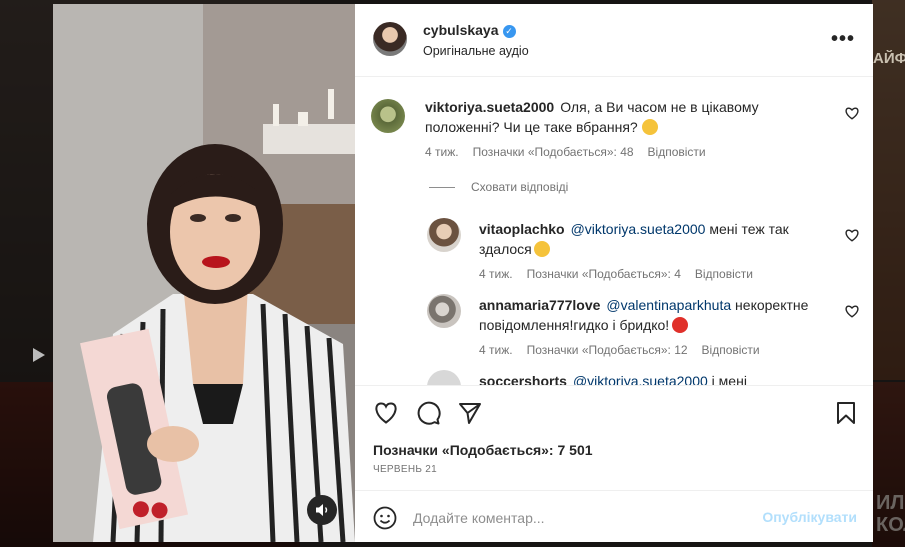  I want to click on verified-badge-icon: ✓, so click(509, 31).